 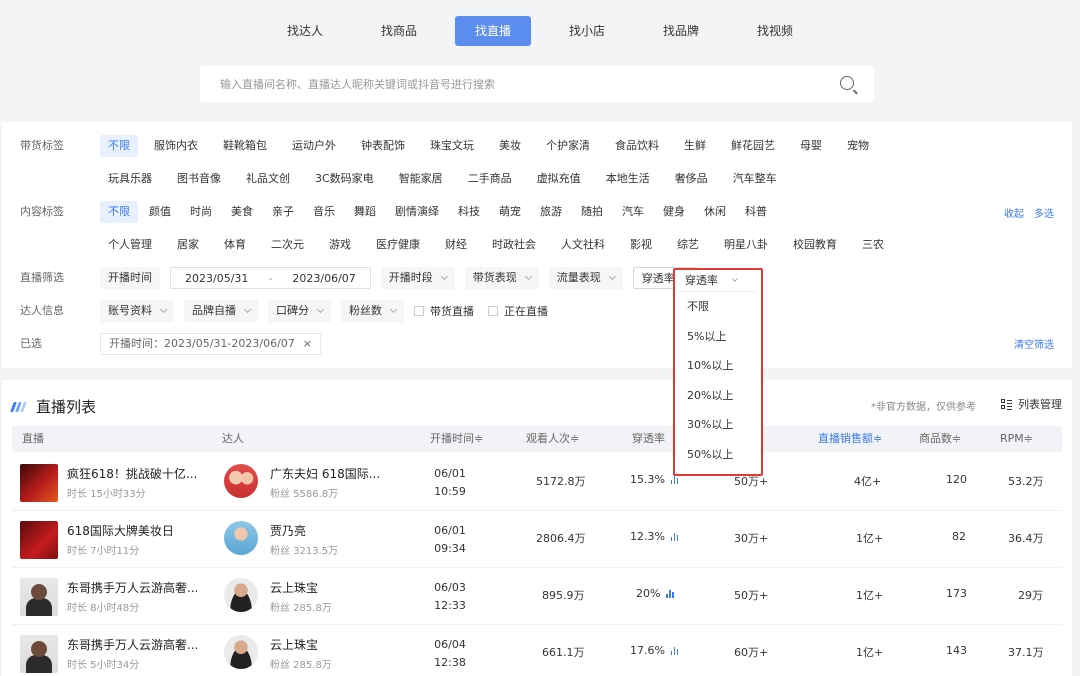 What do you see at coordinates (493, 31) in the screenshot?
I see `tab-find-live: 找直播` at bounding box center [493, 31].